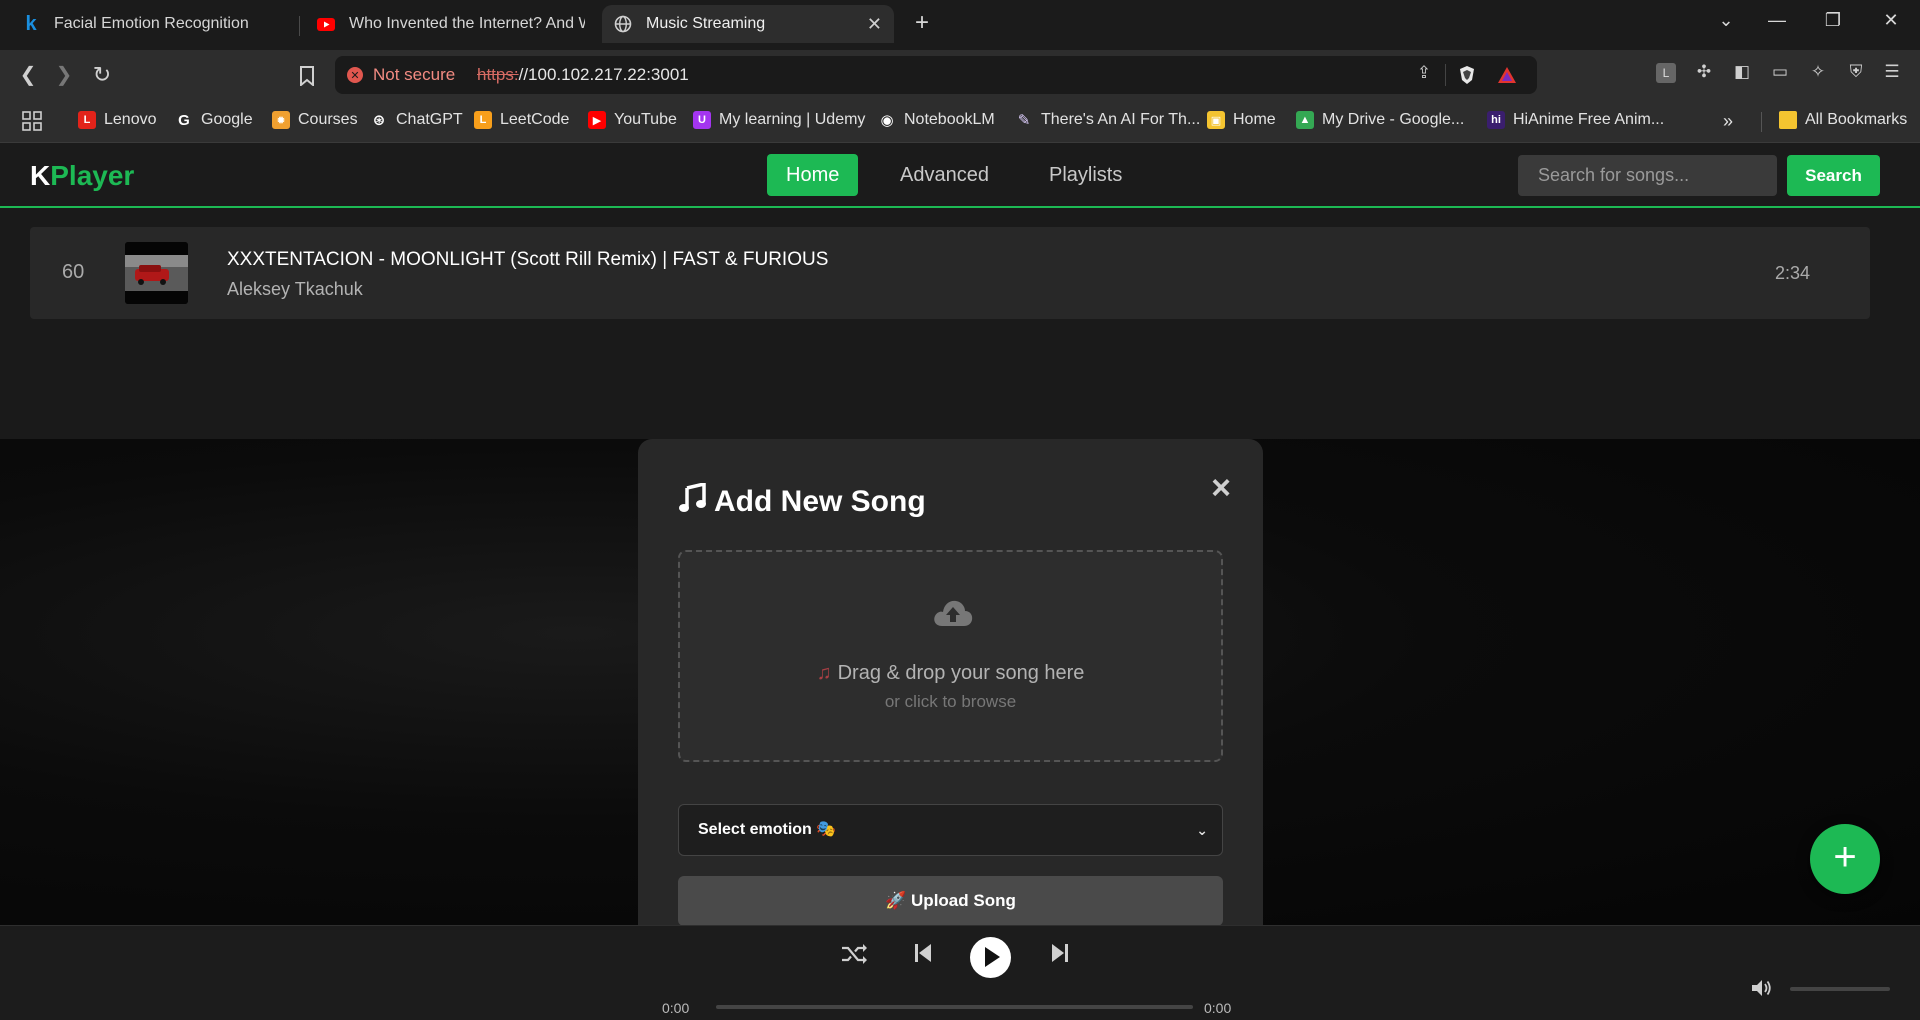  What do you see at coordinates (702, 120) in the screenshot?
I see `bookmark-favicon-icon: U` at bounding box center [702, 120].